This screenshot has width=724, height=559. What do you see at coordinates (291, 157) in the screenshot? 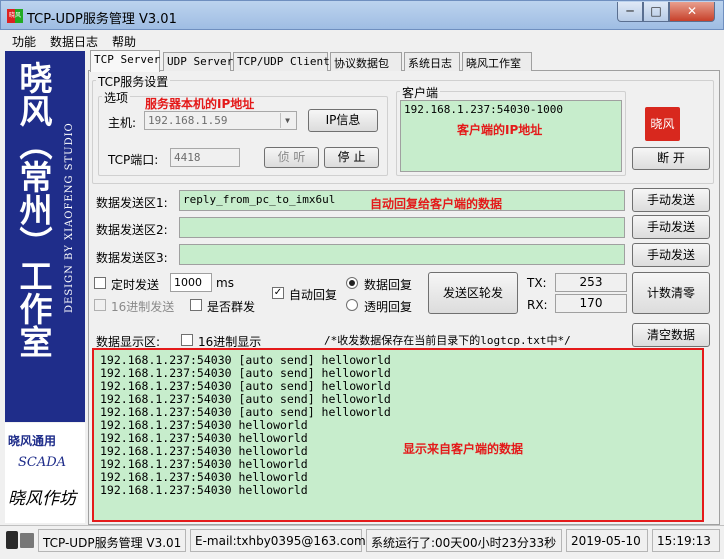
I see `listen-button: 侦 听` at bounding box center [291, 157].